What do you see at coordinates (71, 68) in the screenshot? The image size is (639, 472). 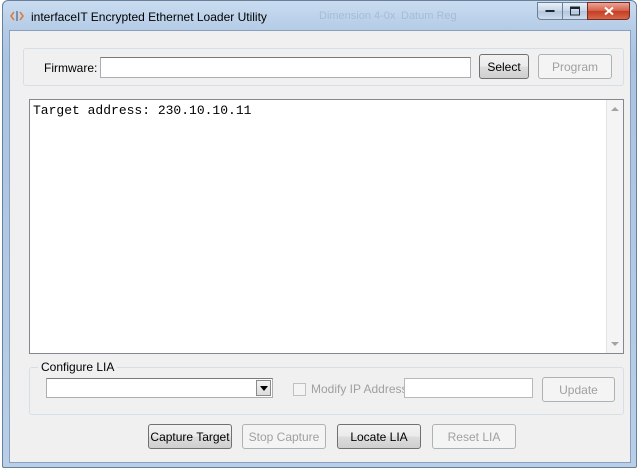 I see `firmware-label: Firmware:` at bounding box center [71, 68].